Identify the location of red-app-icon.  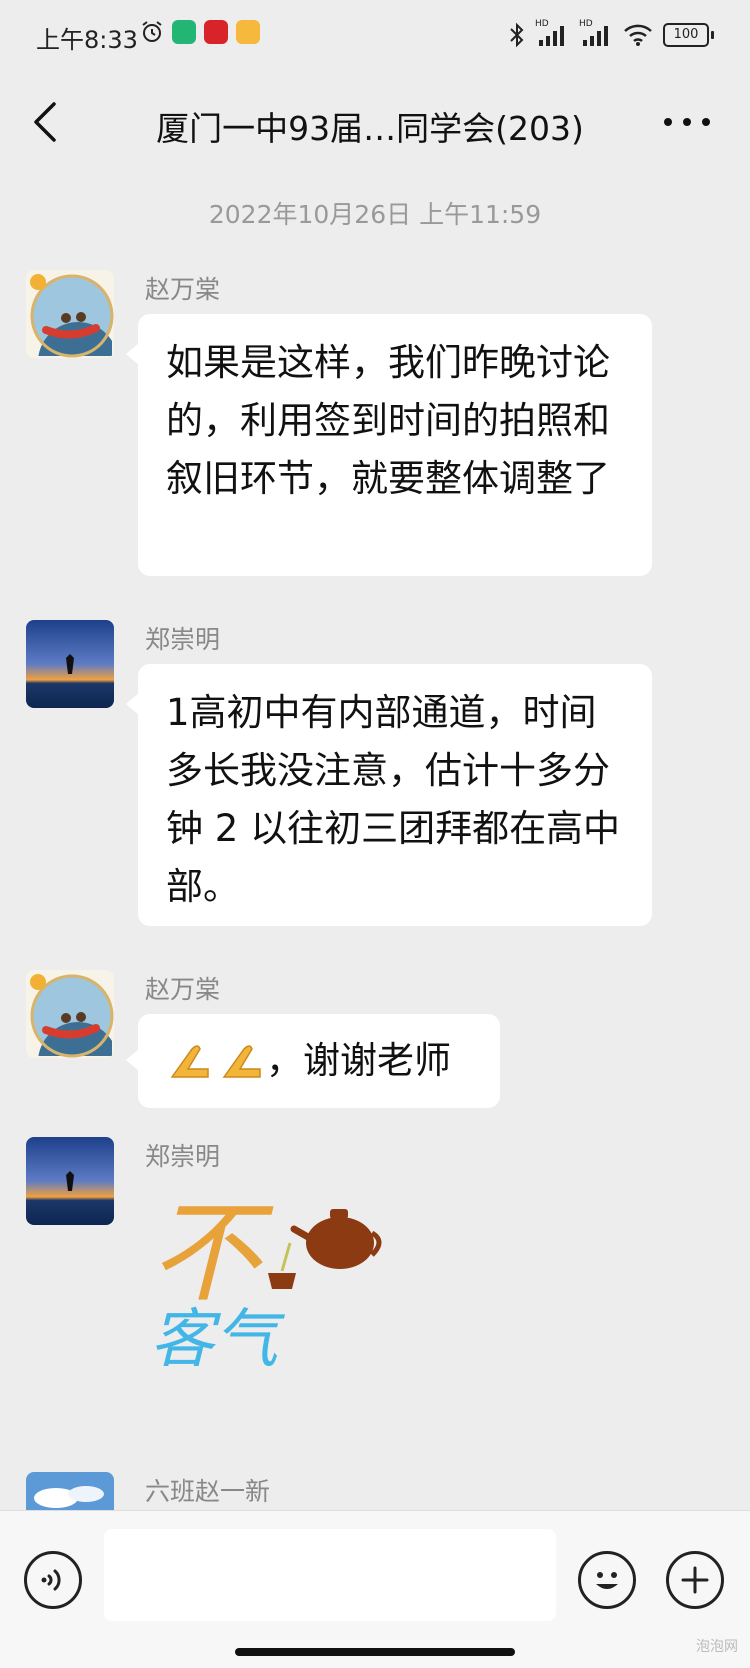
(216, 32).